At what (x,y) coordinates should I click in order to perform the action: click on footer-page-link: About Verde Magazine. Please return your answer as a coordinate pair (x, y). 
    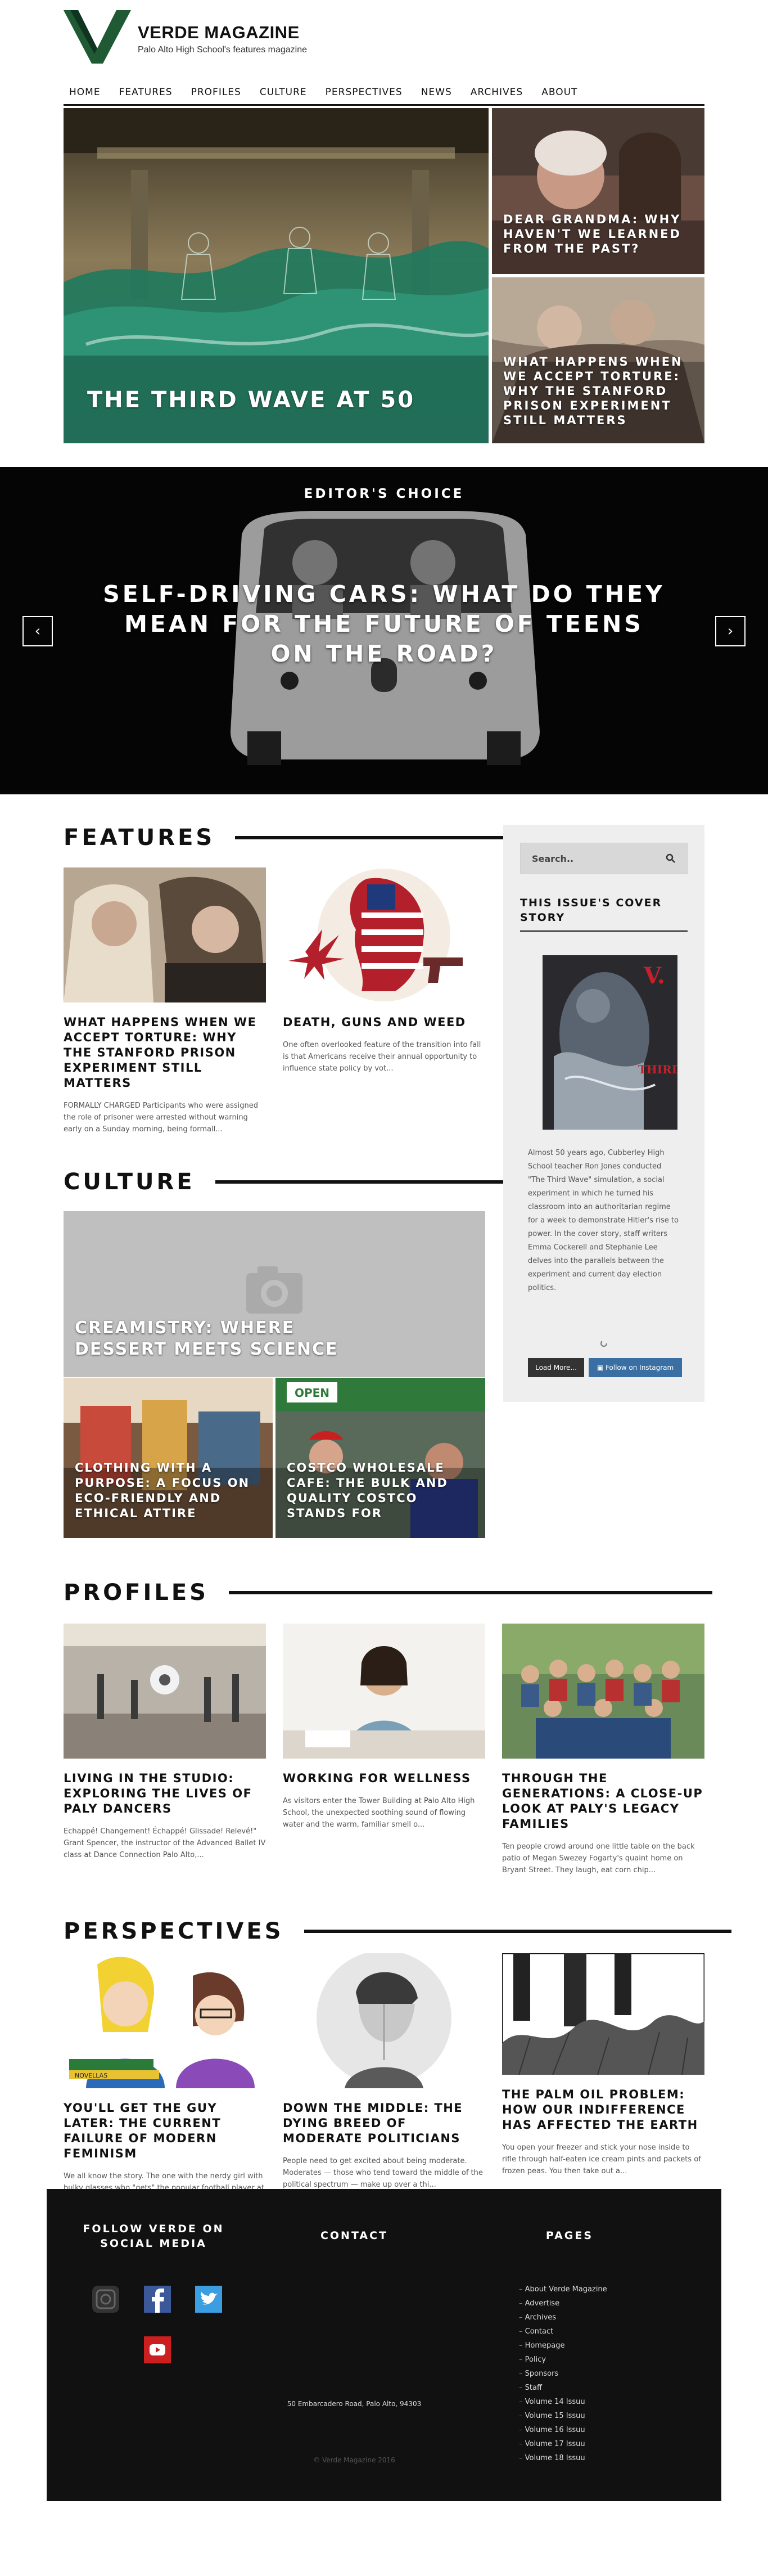
    Looking at the image, I should click on (563, 2289).